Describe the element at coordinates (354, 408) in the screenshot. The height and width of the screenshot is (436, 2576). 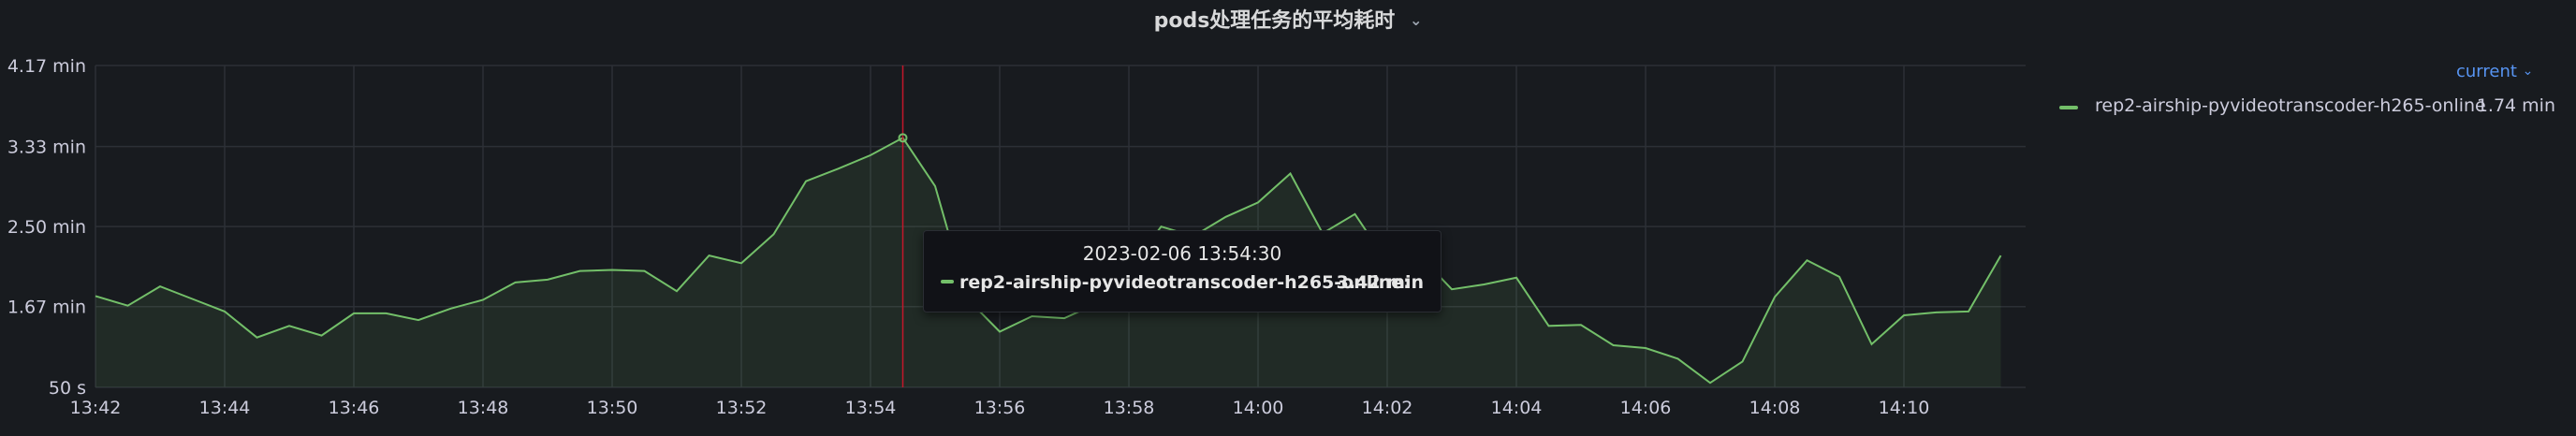
I see `x-tick-label: 13:46` at that location.